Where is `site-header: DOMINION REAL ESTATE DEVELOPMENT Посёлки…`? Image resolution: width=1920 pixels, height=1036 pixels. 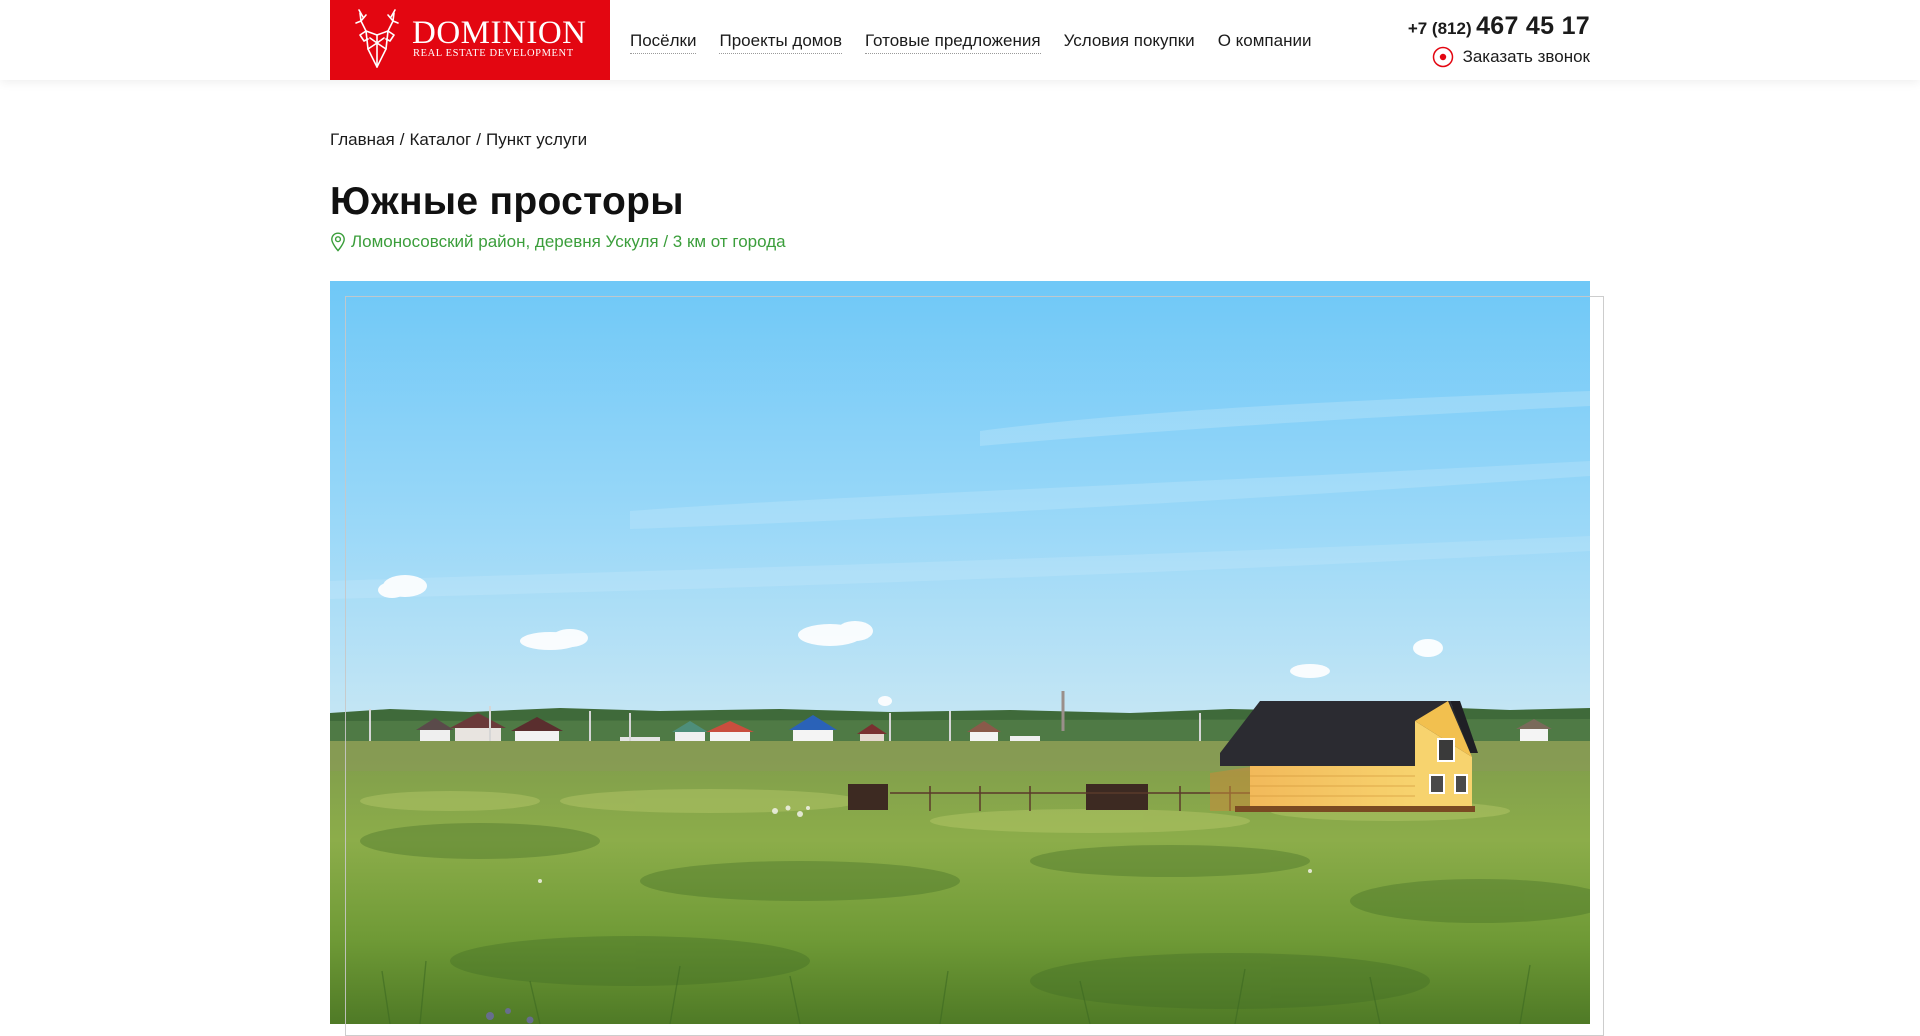 site-header: DOMINION REAL ESTATE DEVELOPMENT Посёлки… is located at coordinates (960, 40).